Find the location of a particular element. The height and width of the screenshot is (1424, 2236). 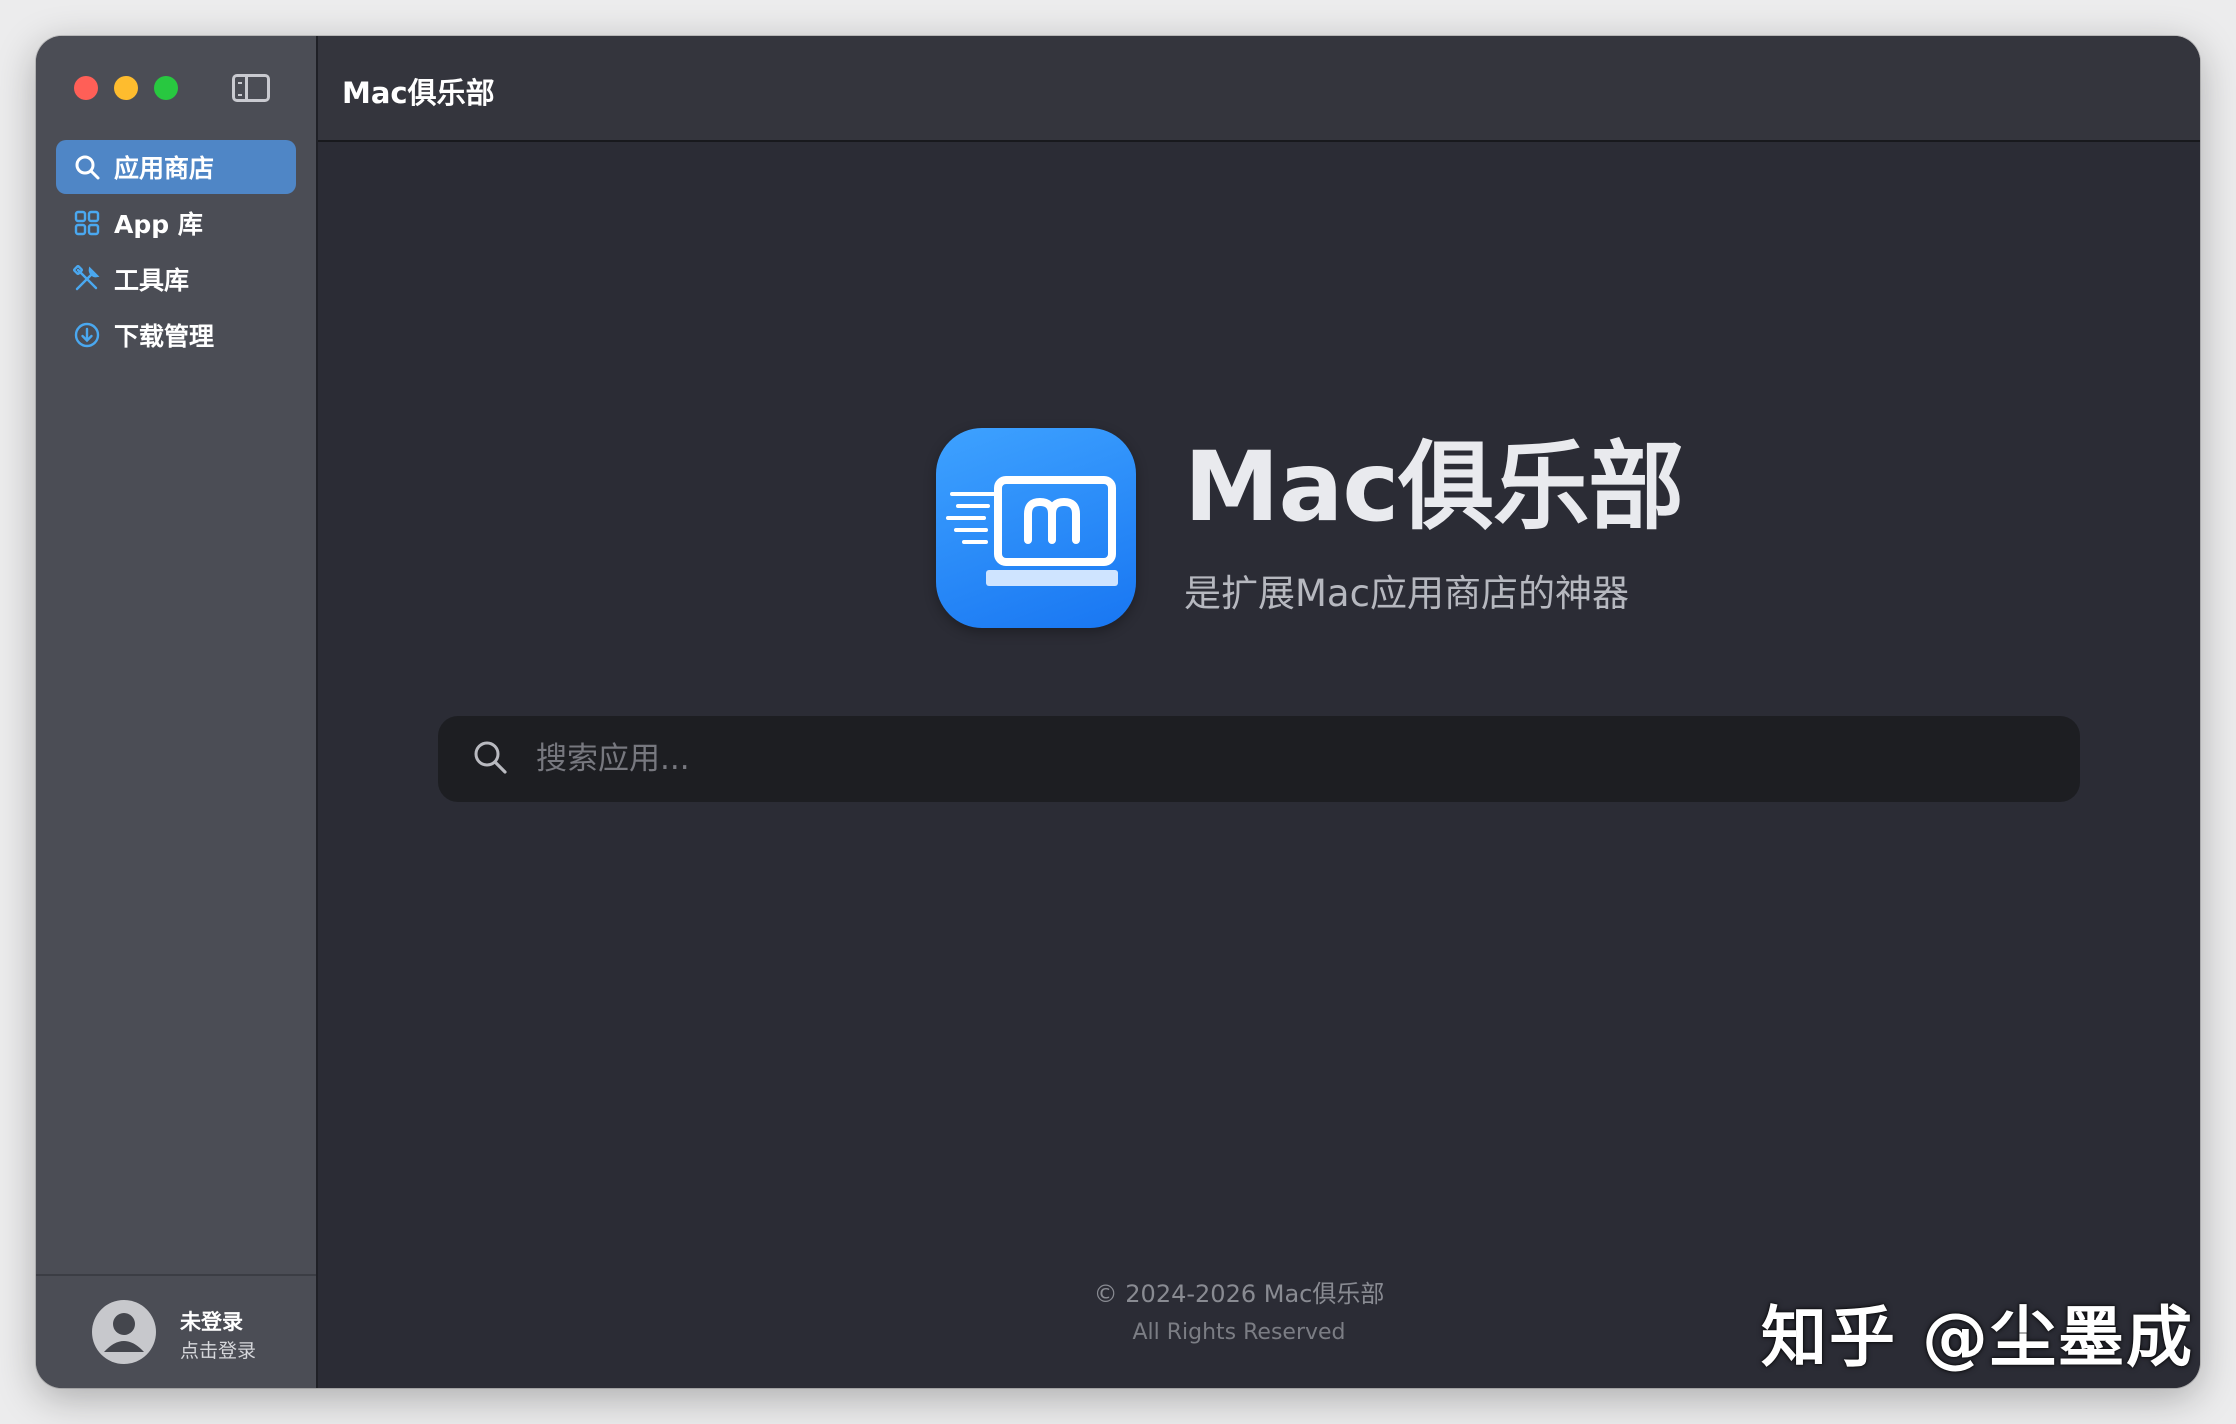

sidebar-item-downloads: 下载管理 is located at coordinates (176, 335).